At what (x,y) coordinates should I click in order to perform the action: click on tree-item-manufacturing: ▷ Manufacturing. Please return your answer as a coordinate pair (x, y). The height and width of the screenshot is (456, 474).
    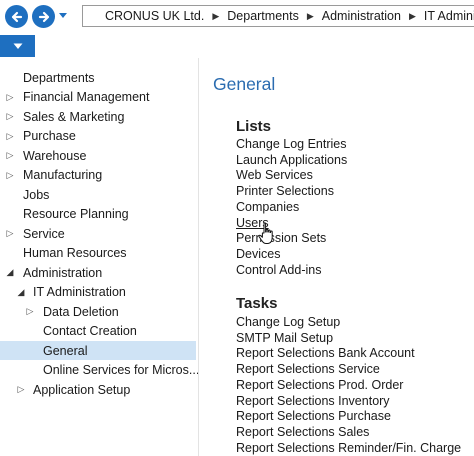
    Looking at the image, I should click on (98, 175).